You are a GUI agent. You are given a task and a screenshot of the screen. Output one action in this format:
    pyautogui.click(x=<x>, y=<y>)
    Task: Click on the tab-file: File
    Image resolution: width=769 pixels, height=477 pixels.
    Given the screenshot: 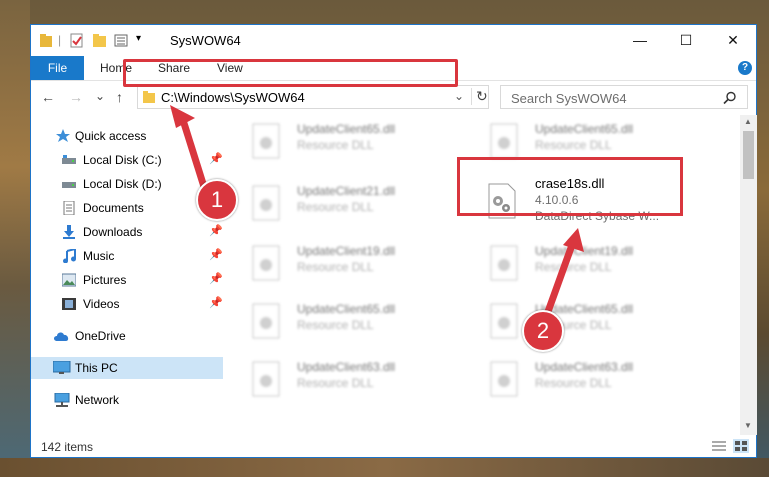 What is the action you would take?
    pyautogui.click(x=57, y=68)
    